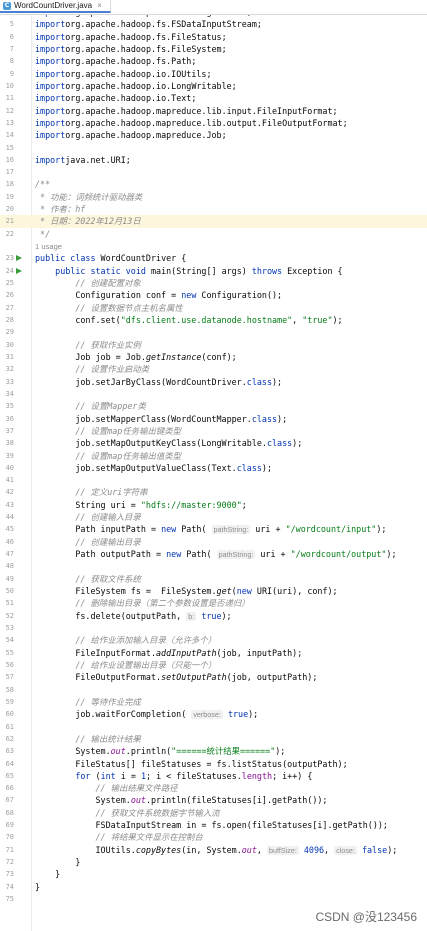  What do you see at coordinates (213, 616) in the screenshot?
I see `code-line: 52 fs.delete(outputPath, b: true);` at bounding box center [213, 616].